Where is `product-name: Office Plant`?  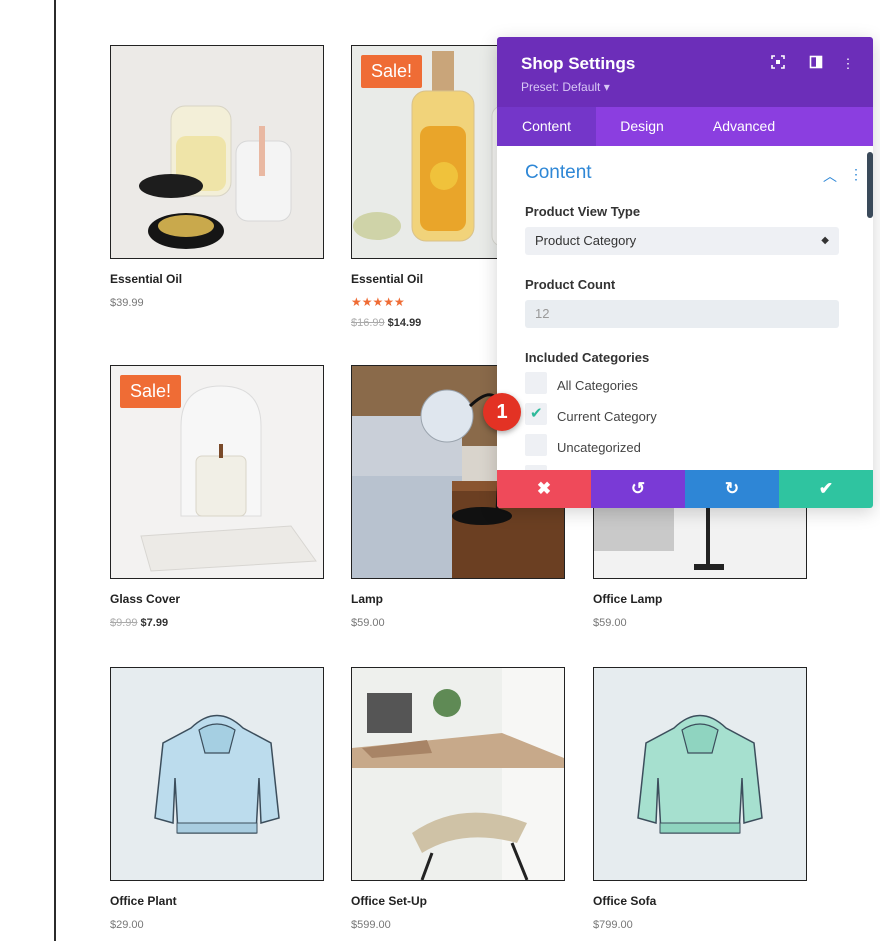
product-name: Office Plant is located at coordinates (143, 901).